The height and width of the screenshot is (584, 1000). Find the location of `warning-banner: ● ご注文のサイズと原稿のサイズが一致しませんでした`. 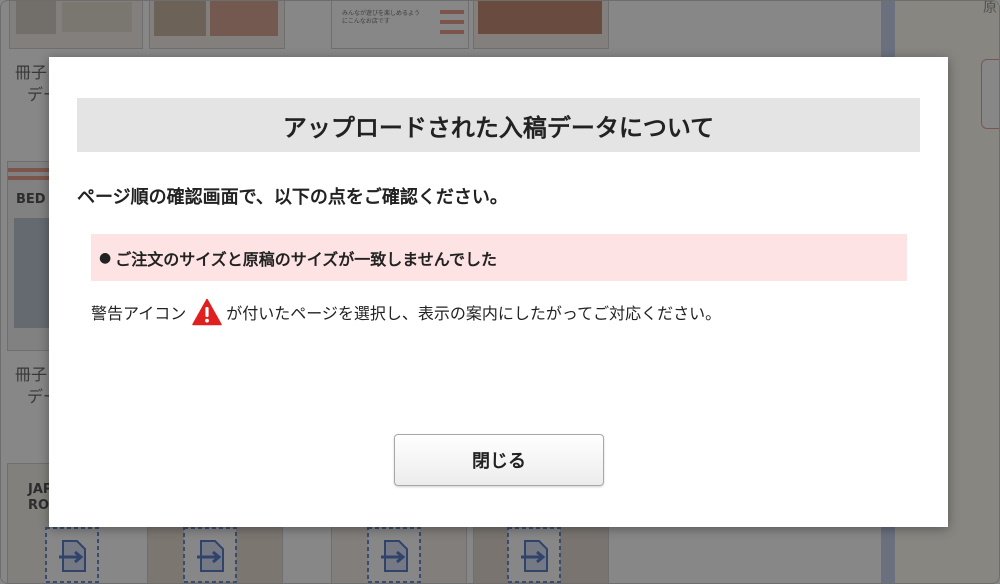

warning-banner: ● ご注文のサイズと原稿のサイズが一致しませんでした is located at coordinates (499, 257).